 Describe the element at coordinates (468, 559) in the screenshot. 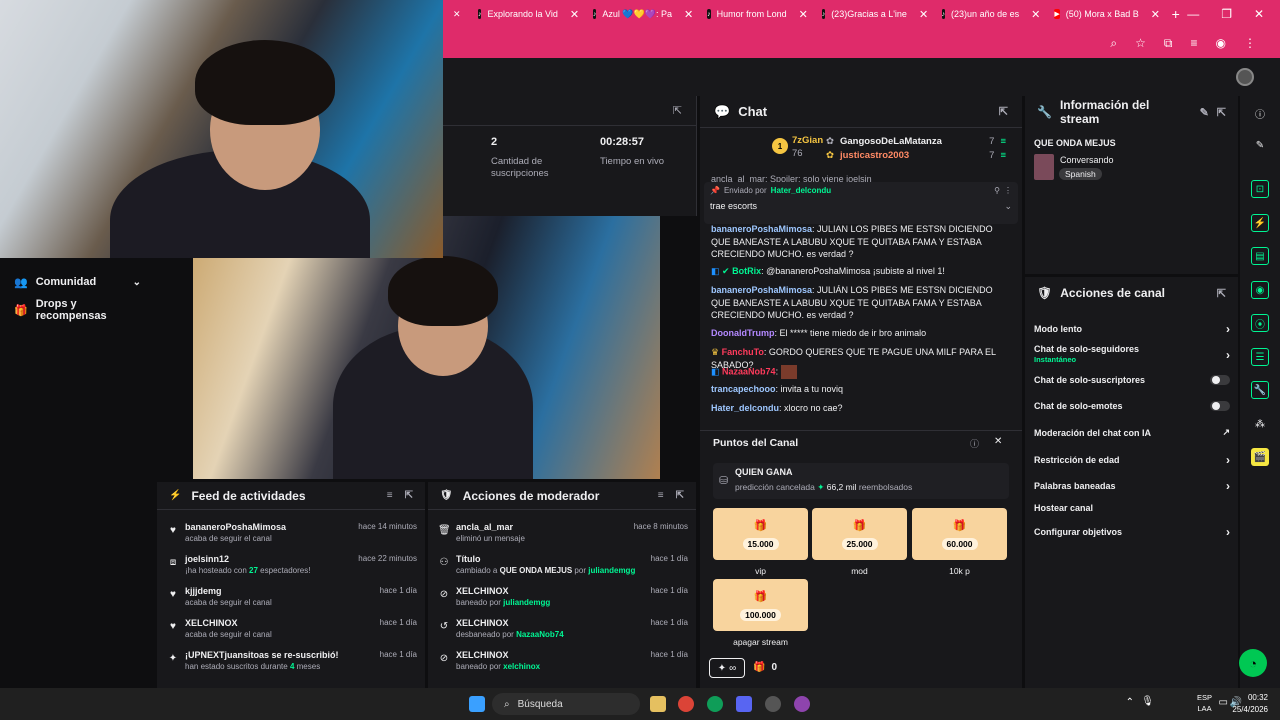

I see `mod-action-name: Título` at that location.